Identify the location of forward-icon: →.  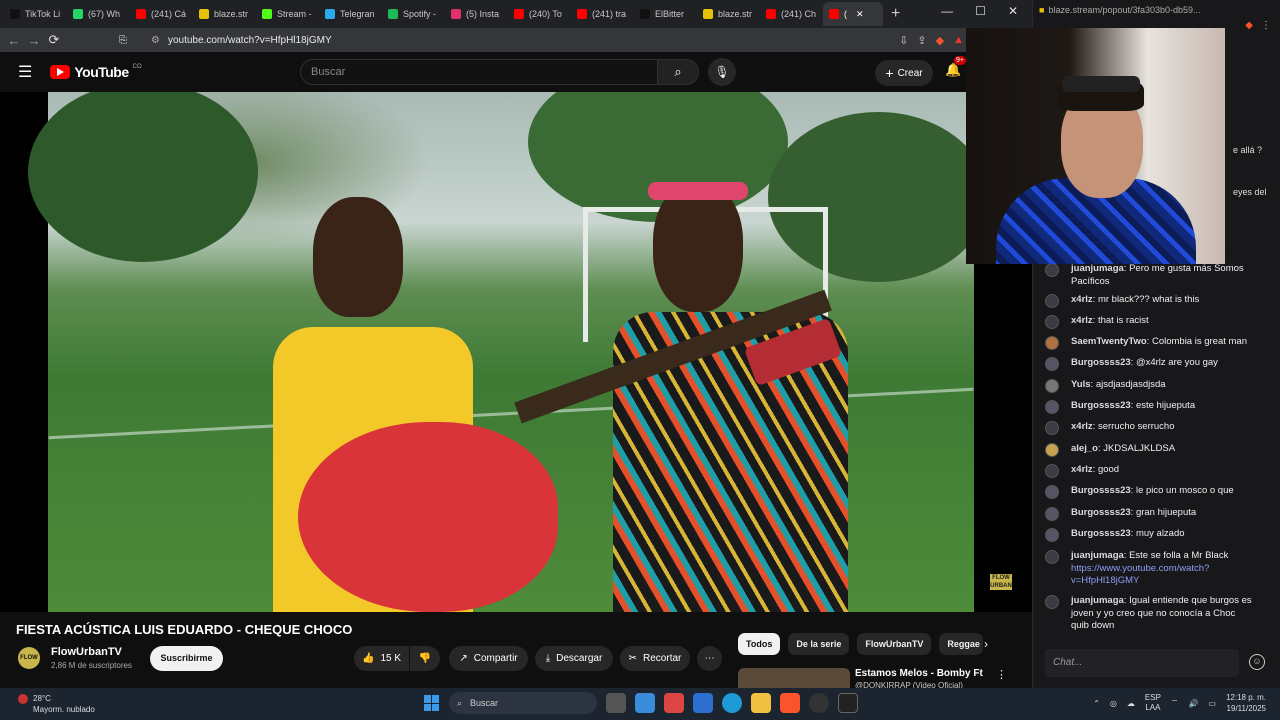
(34, 40).